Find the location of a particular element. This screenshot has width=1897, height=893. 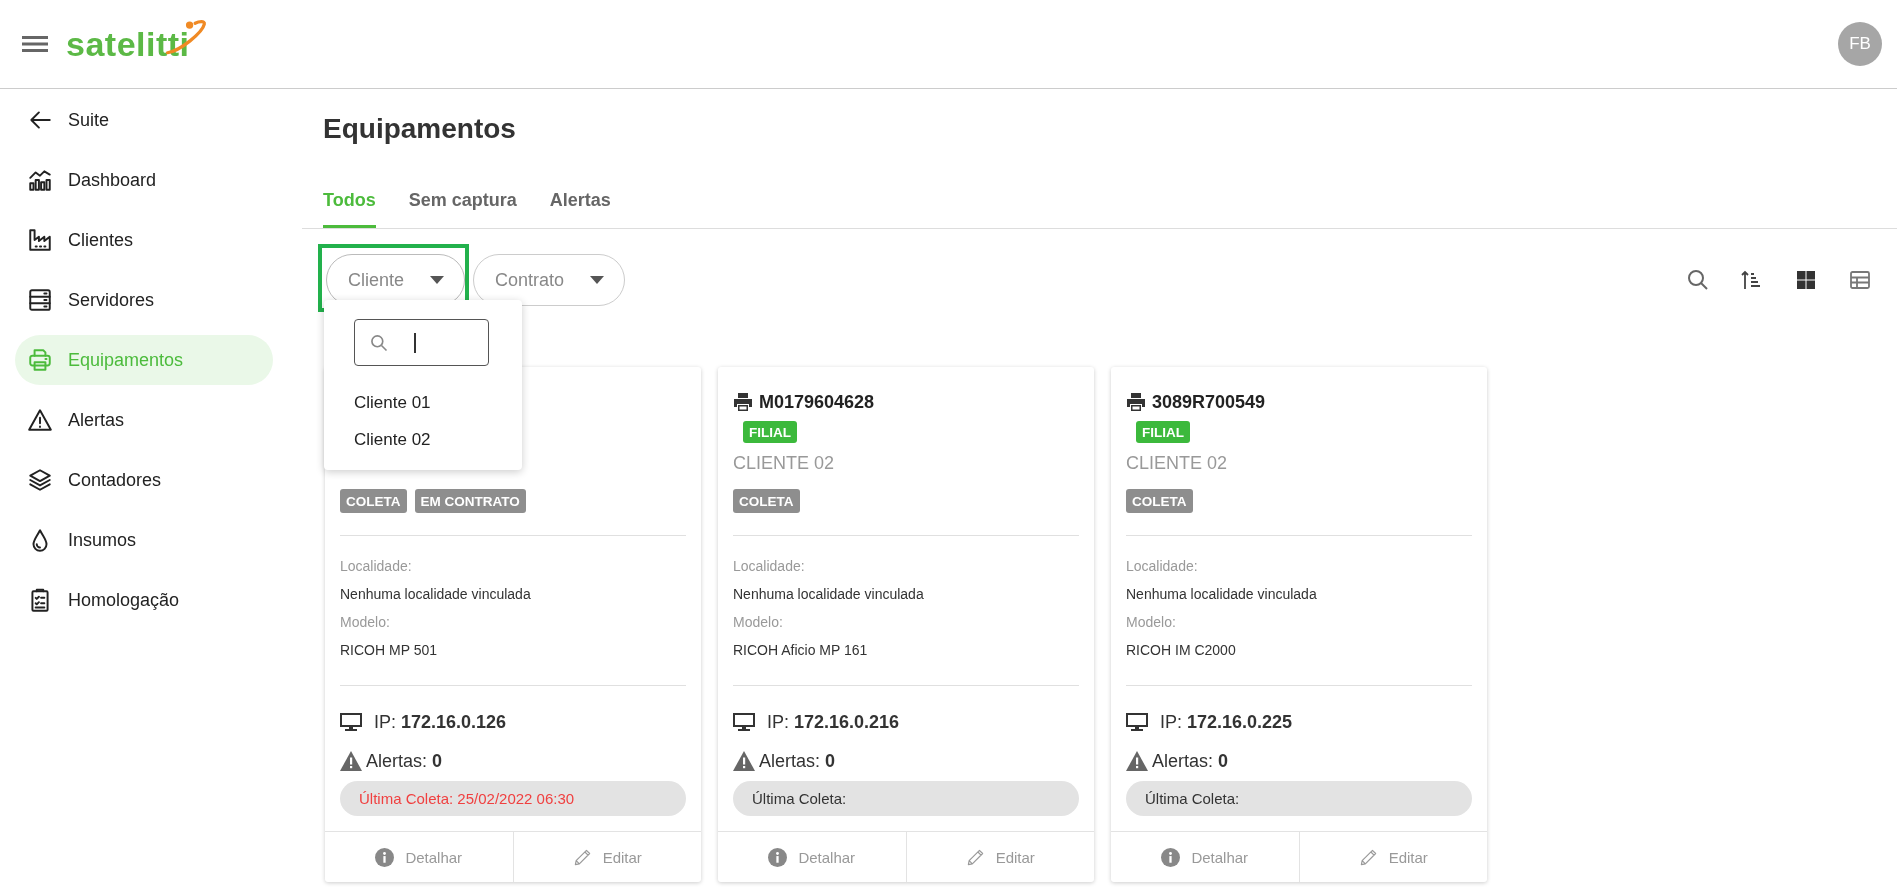

table-view-icon is located at coordinates (1860, 280).